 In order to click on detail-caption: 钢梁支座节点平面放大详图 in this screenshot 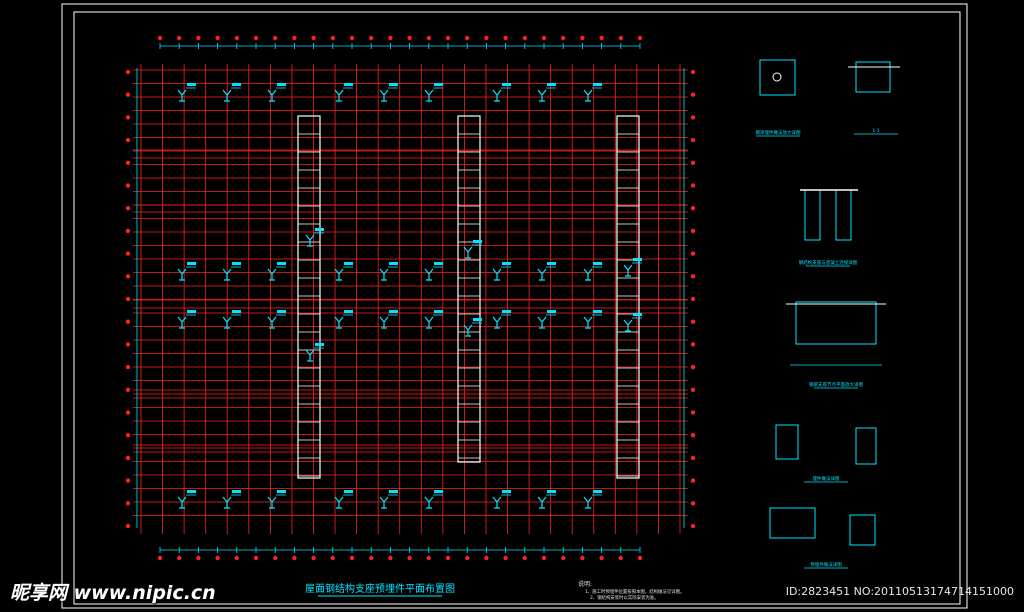, I will do `click(836, 384)`.